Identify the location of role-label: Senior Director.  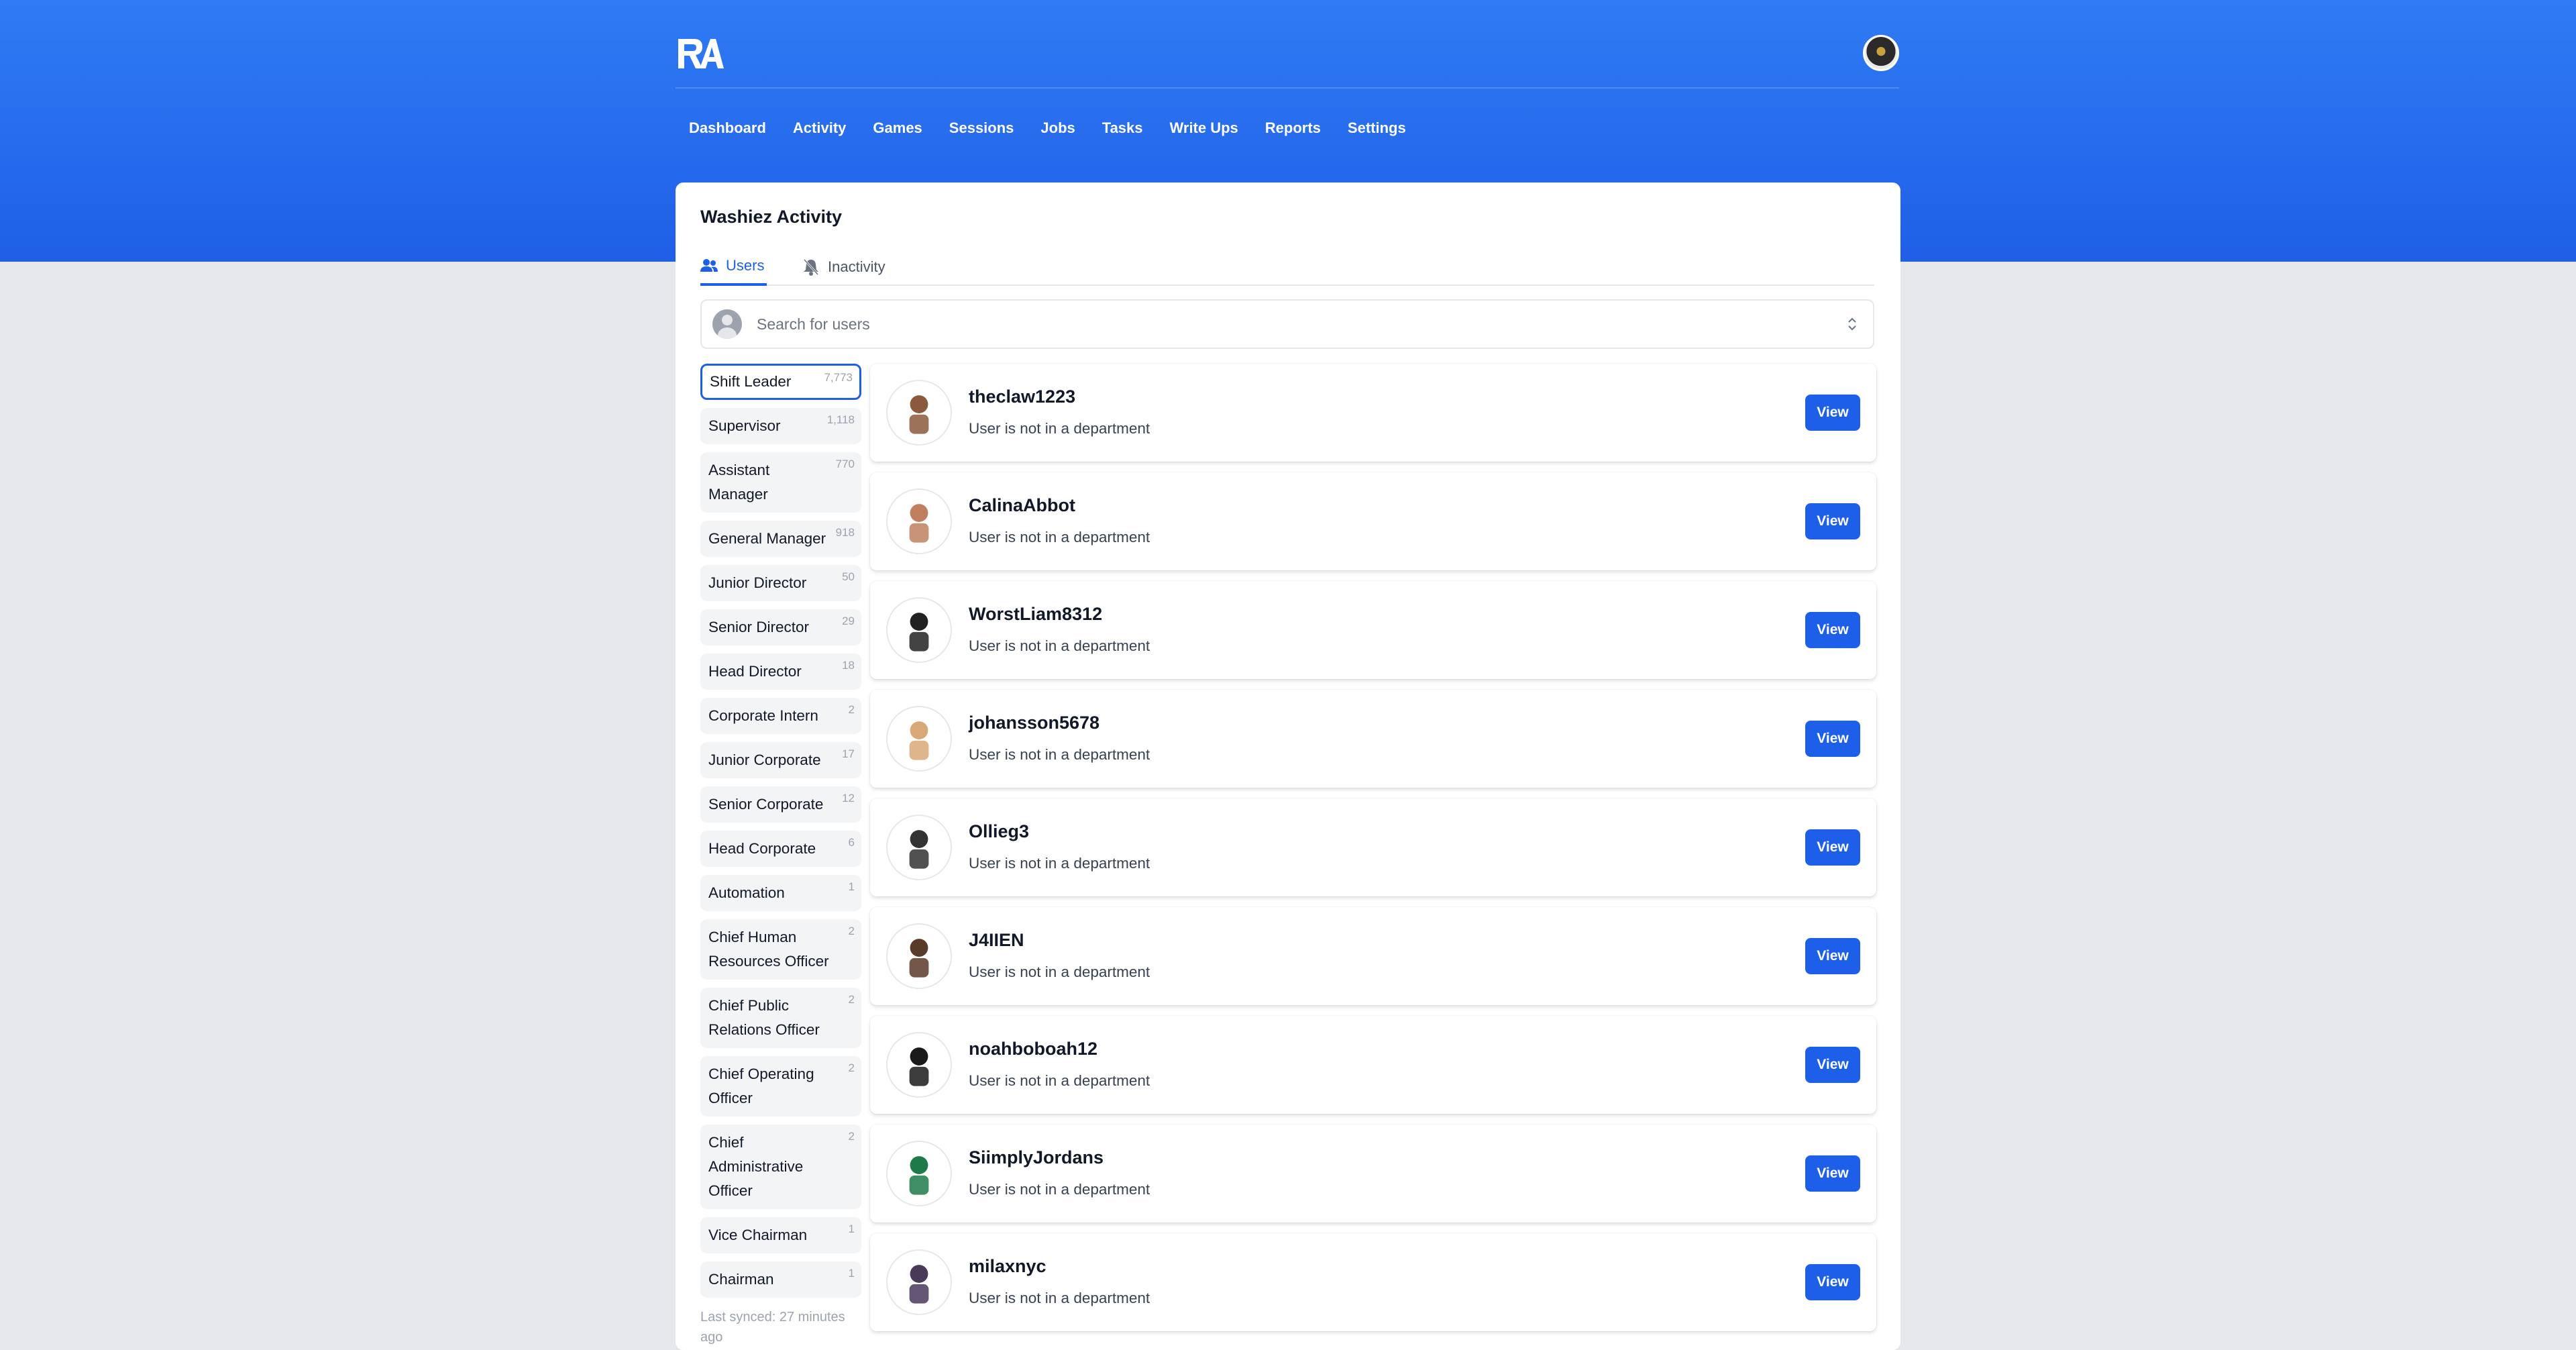
(759, 627).